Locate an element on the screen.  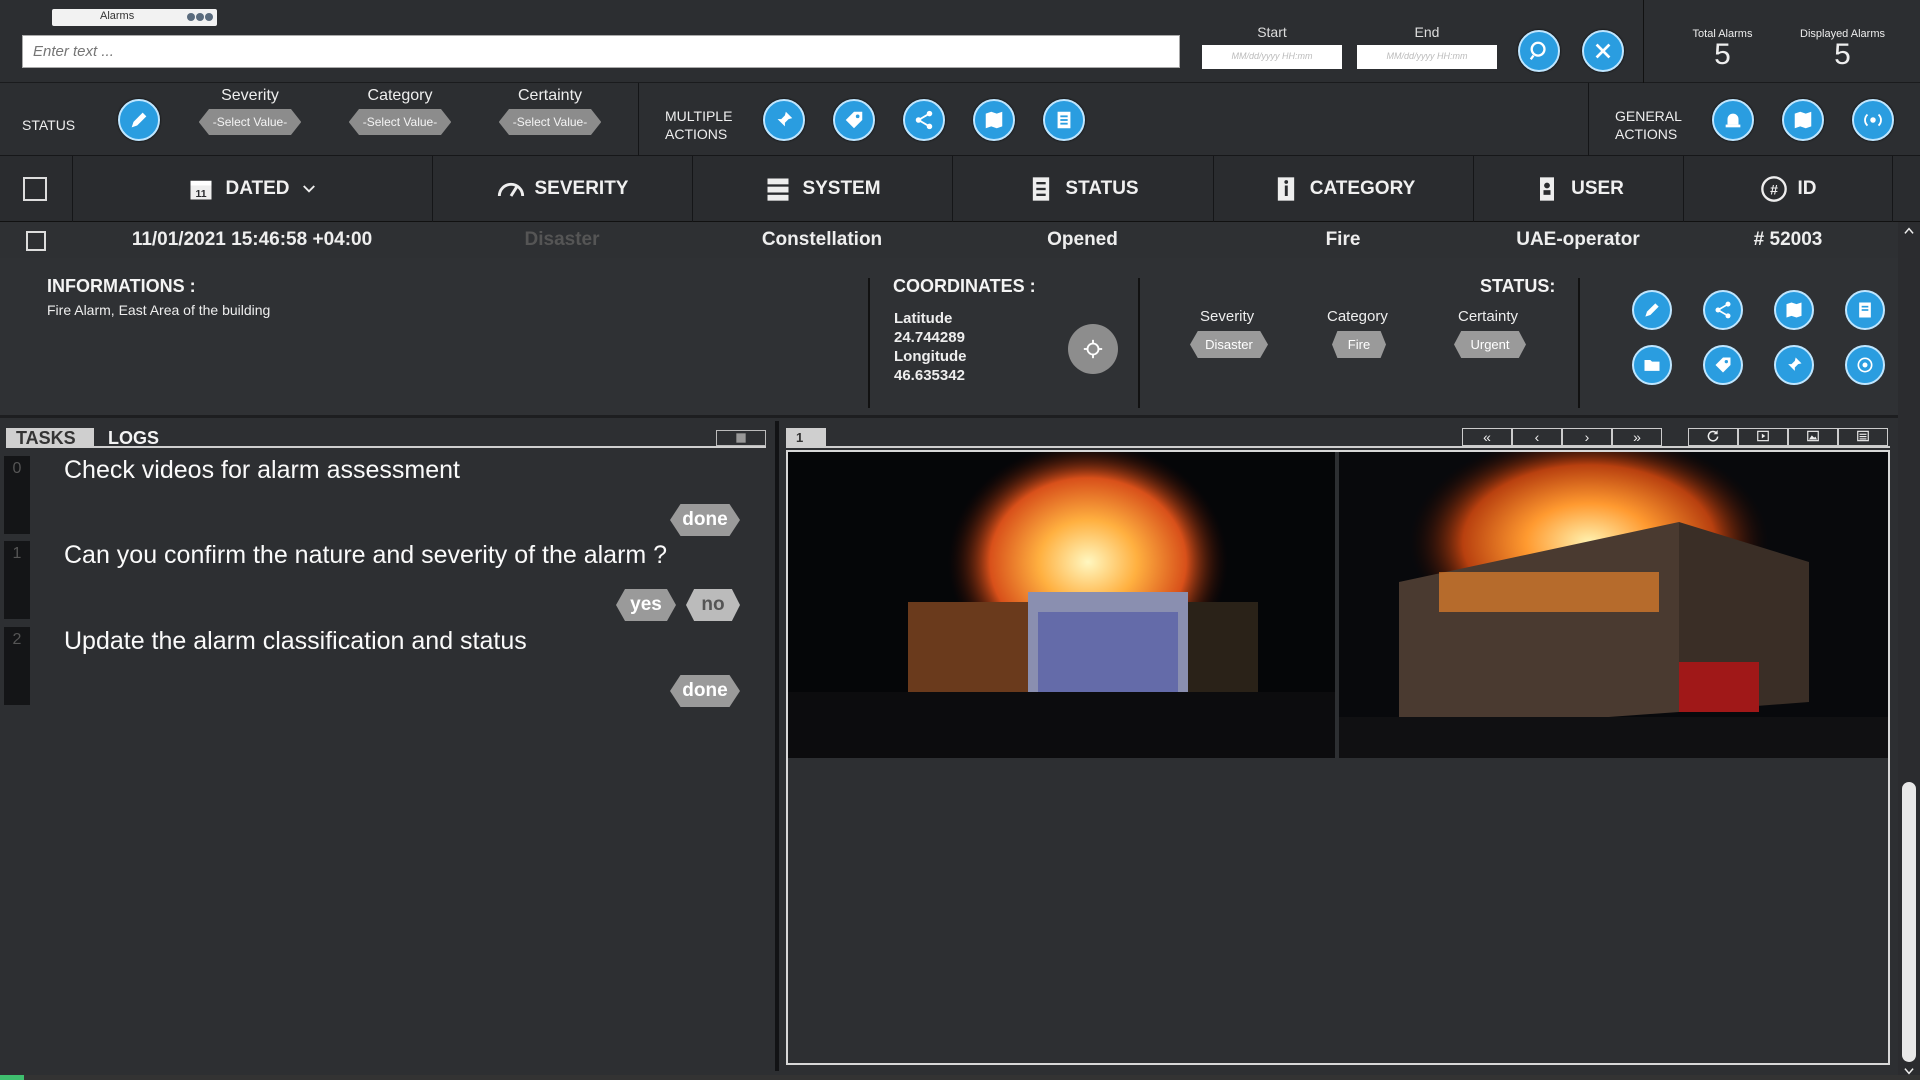
refresh-button is located at coordinates (1713, 437).